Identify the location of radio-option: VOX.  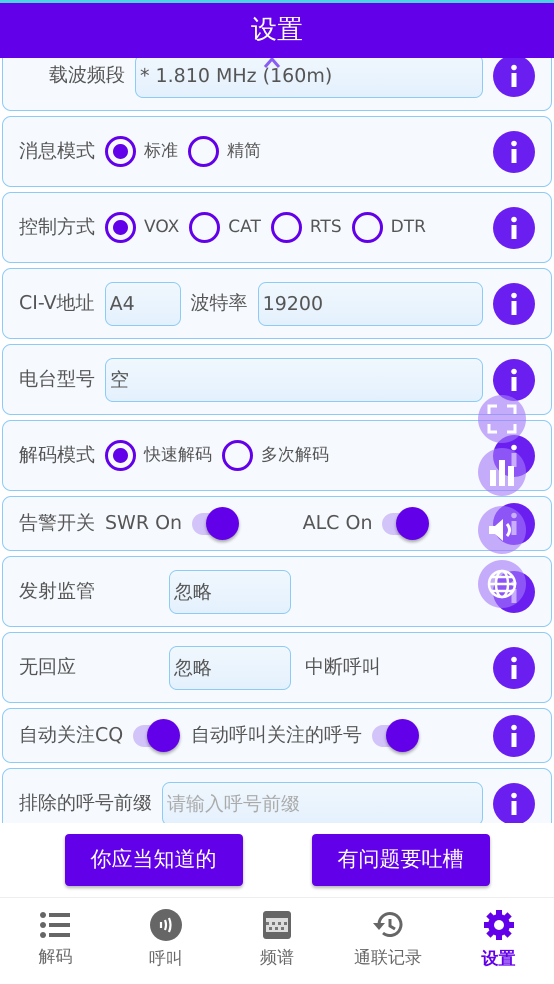
(142, 227).